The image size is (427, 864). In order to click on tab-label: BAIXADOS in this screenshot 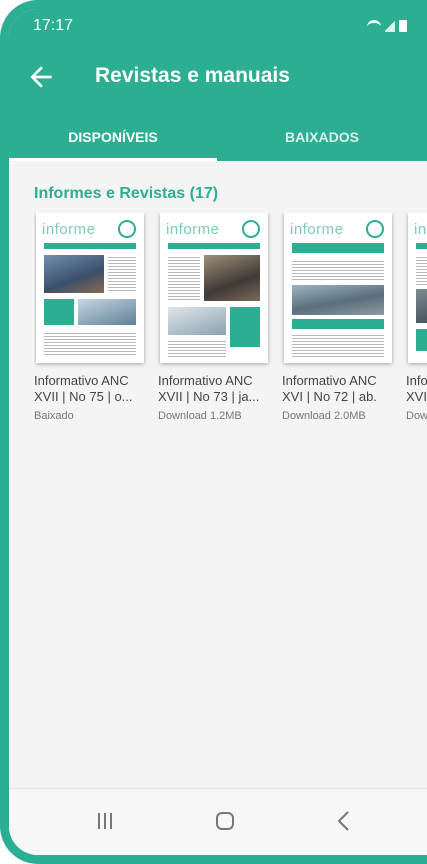, I will do `click(322, 137)`.